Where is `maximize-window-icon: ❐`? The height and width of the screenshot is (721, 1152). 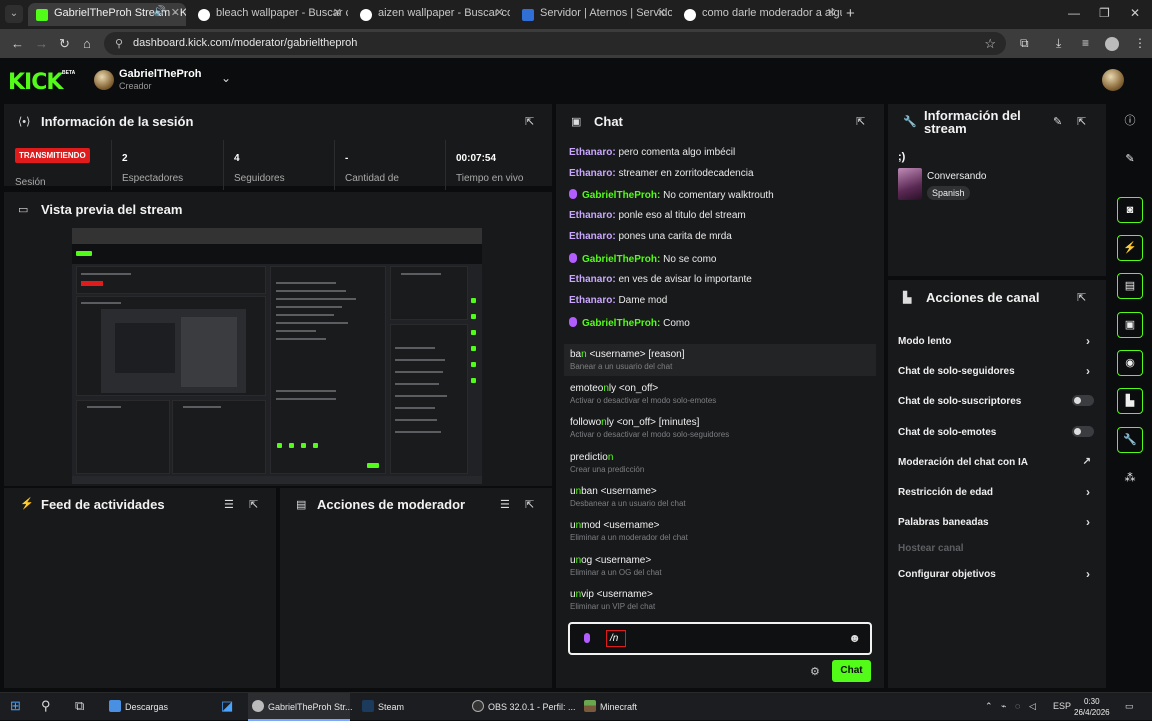
maximize-window-icon: ❐ is located at coordinates (1104, 13).